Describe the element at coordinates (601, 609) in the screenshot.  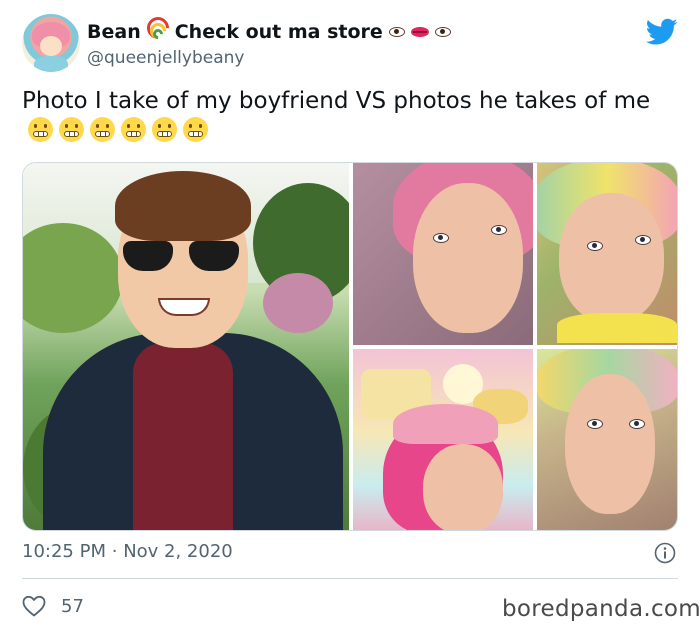
I see `watermark: boredpanda.com` at that location.